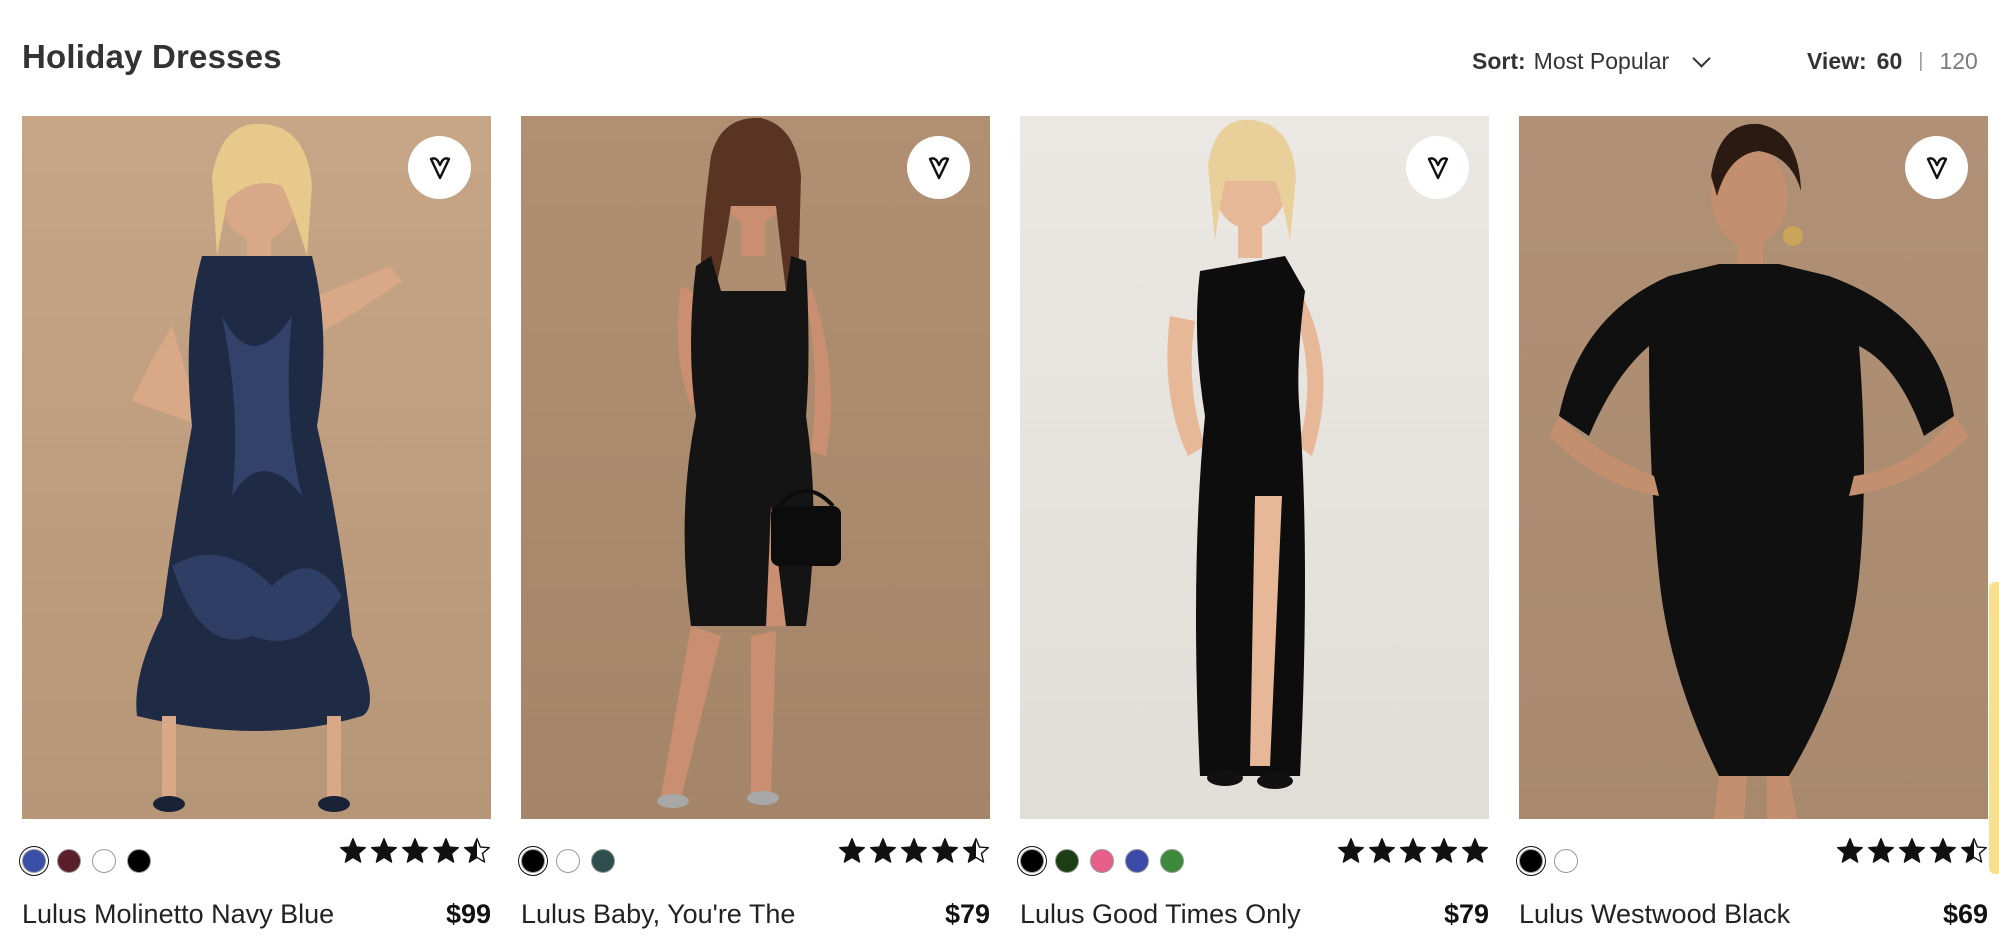  I want to click on sort-dropdown: Sort: Most Popular, so click(1591, 61).